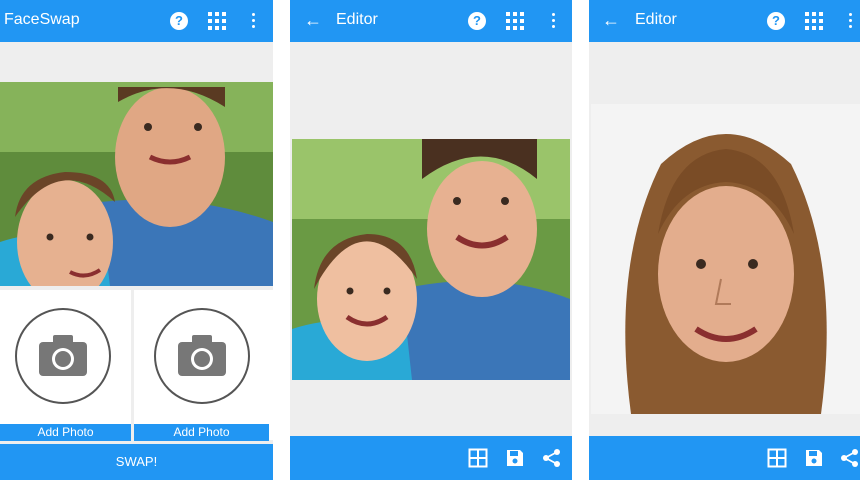 This screenshot has height=480, width=860. What do you see at coordinates (136, 21) in the screenshot?
I see `app-bar: FaceSwap ?` at bounding box center [136, 21].